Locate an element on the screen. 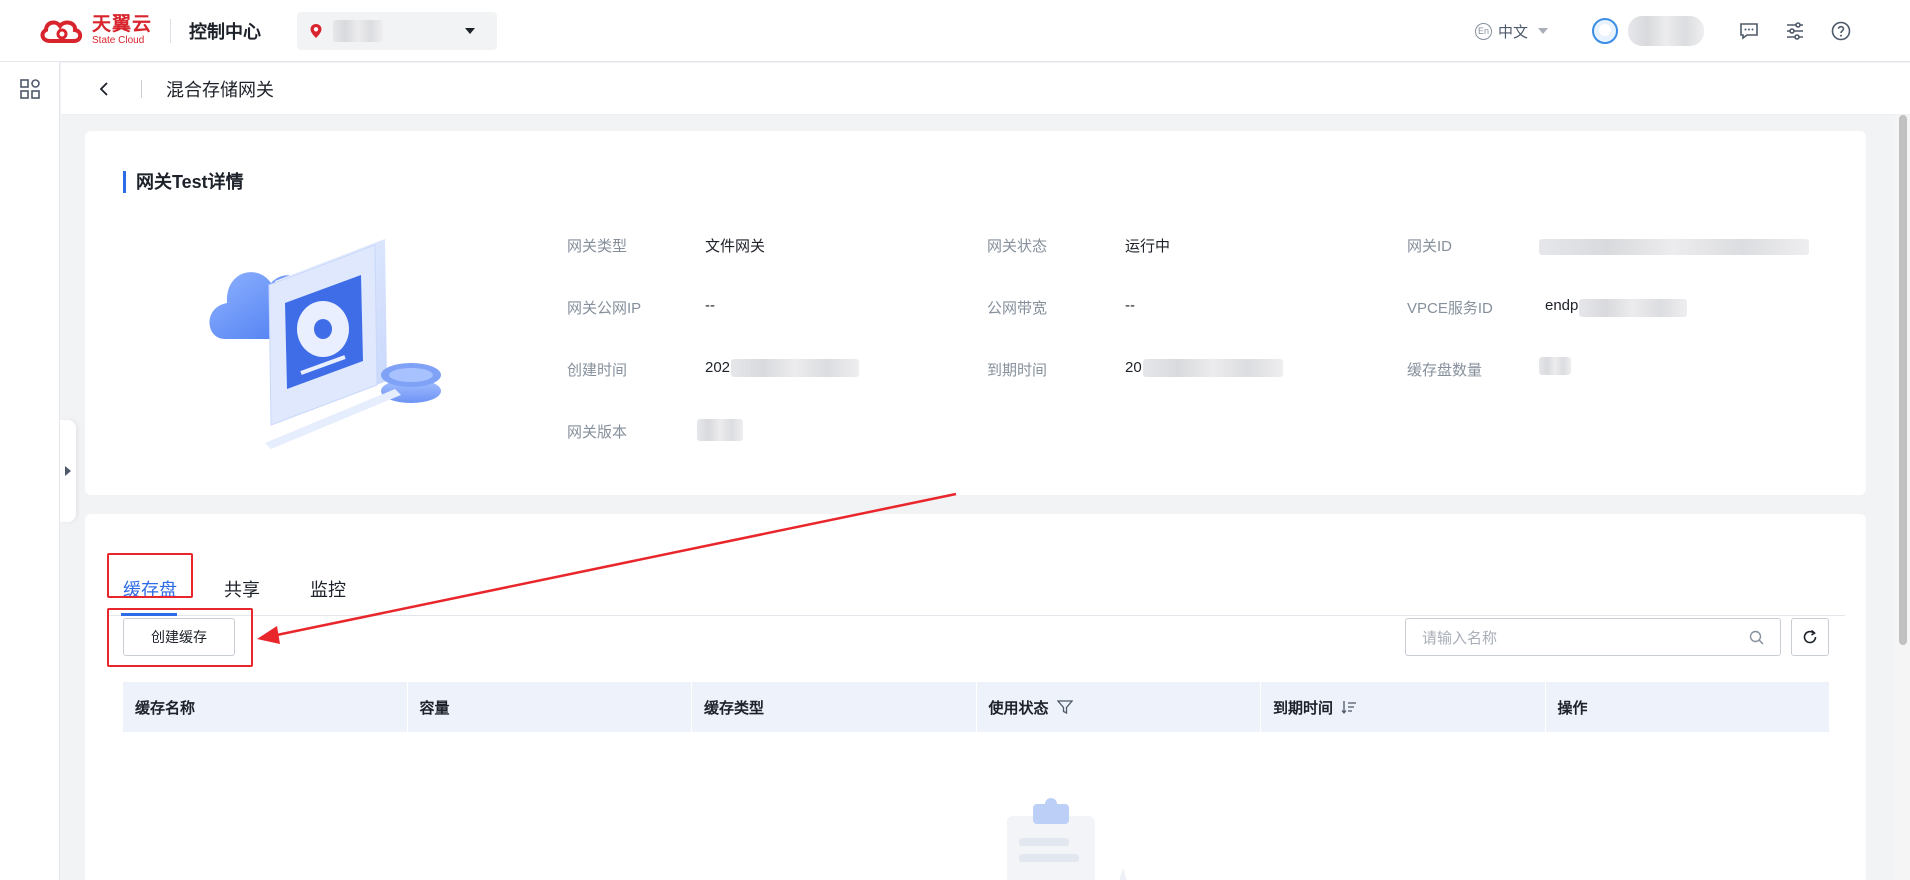  brand-name-en: State Cloud is located at coordinates (118, 40).